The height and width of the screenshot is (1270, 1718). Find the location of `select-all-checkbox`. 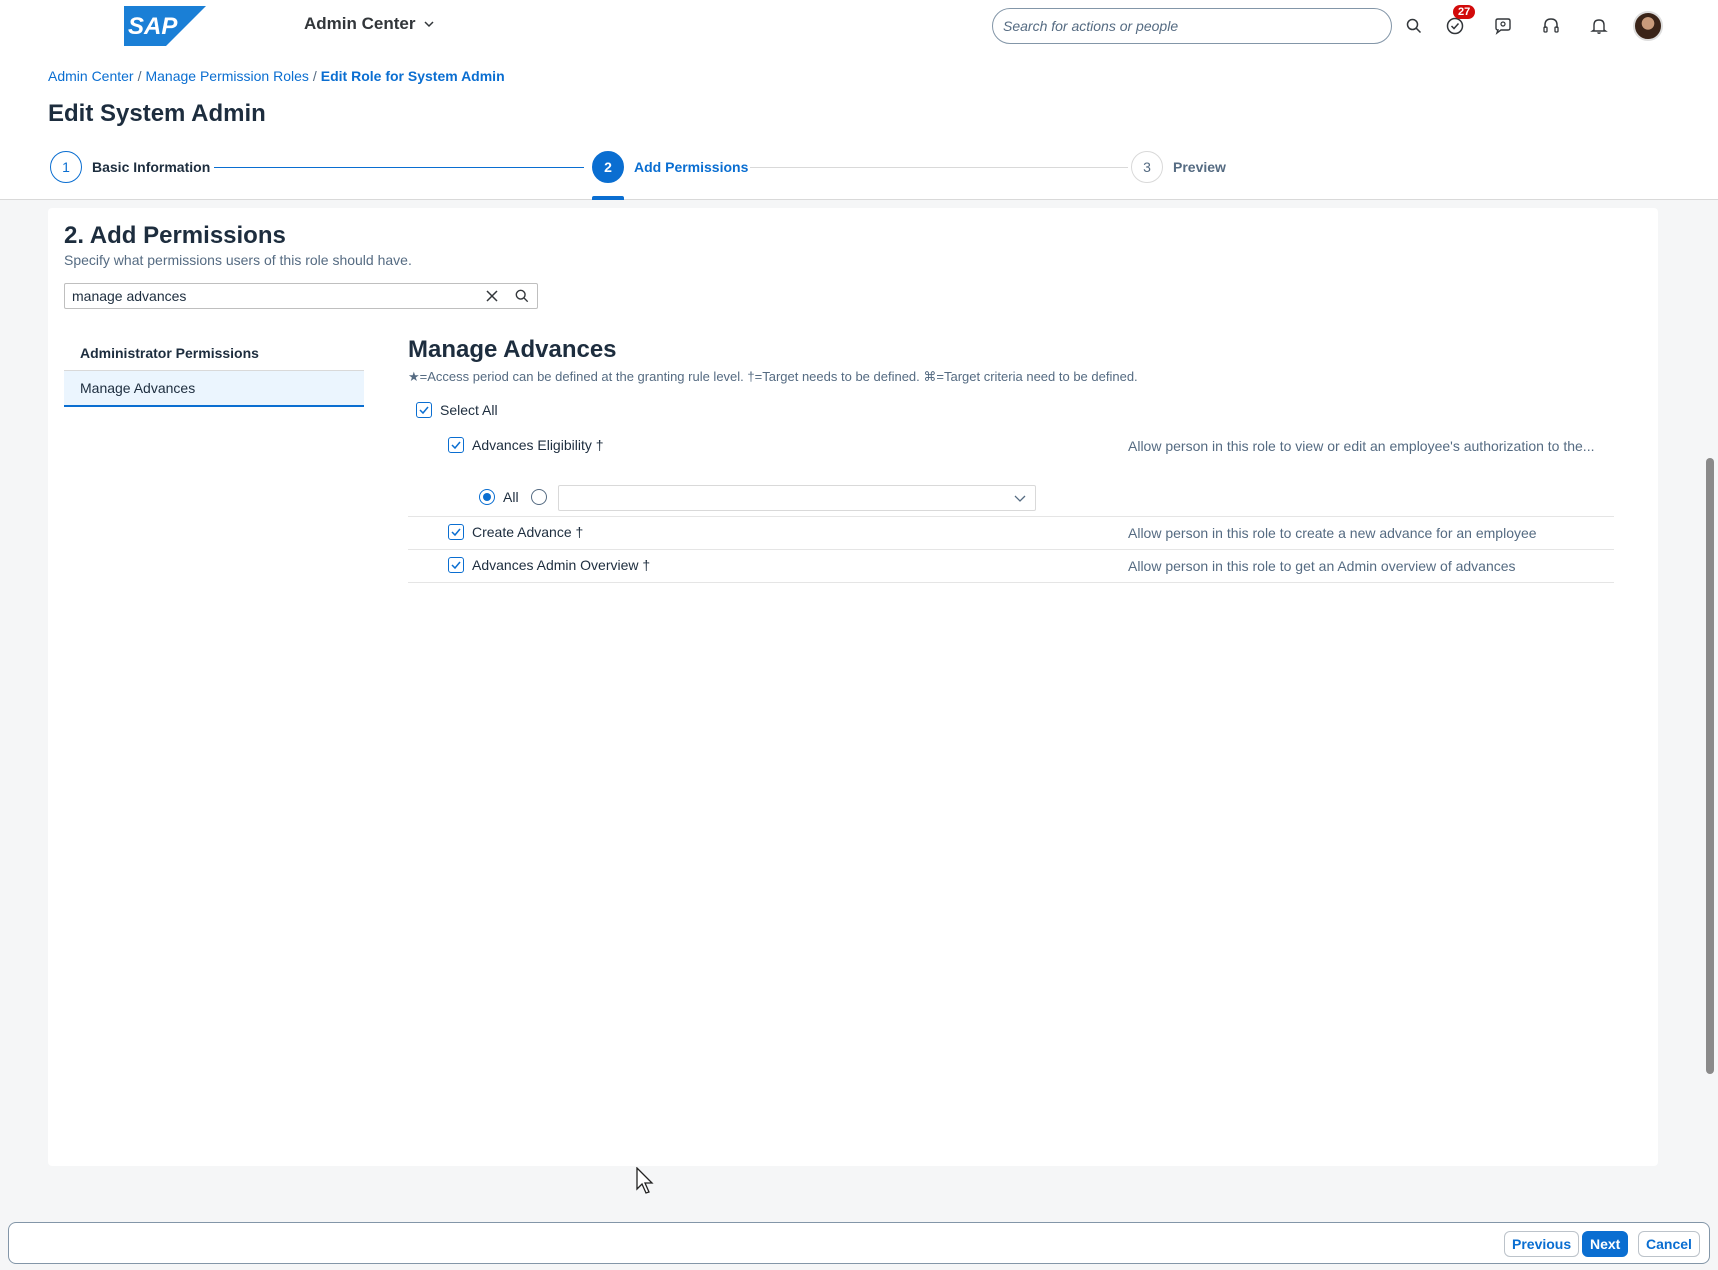

select-all-checkbox is located at coordinates (424, 410).